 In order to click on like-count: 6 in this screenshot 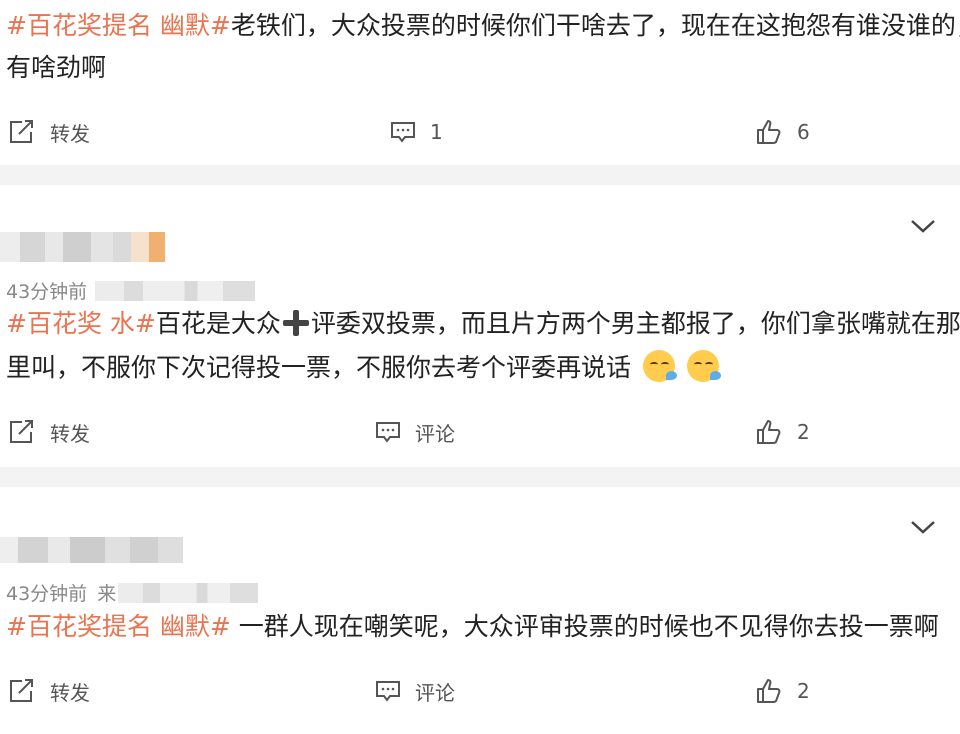, I will do `click(803, 132)`.